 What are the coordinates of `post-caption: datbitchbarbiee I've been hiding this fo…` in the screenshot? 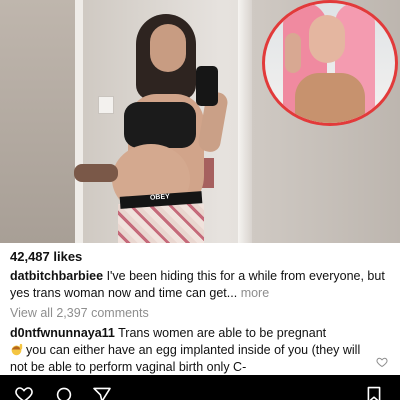 It's located at (202, 285).